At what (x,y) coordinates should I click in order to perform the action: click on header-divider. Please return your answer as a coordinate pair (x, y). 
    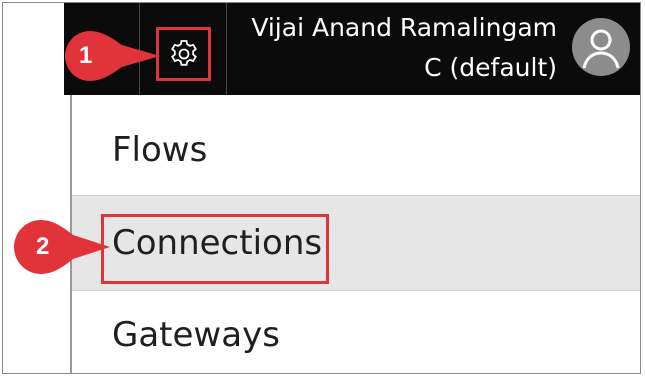
    Looking at the image, I should click on (226, 49).